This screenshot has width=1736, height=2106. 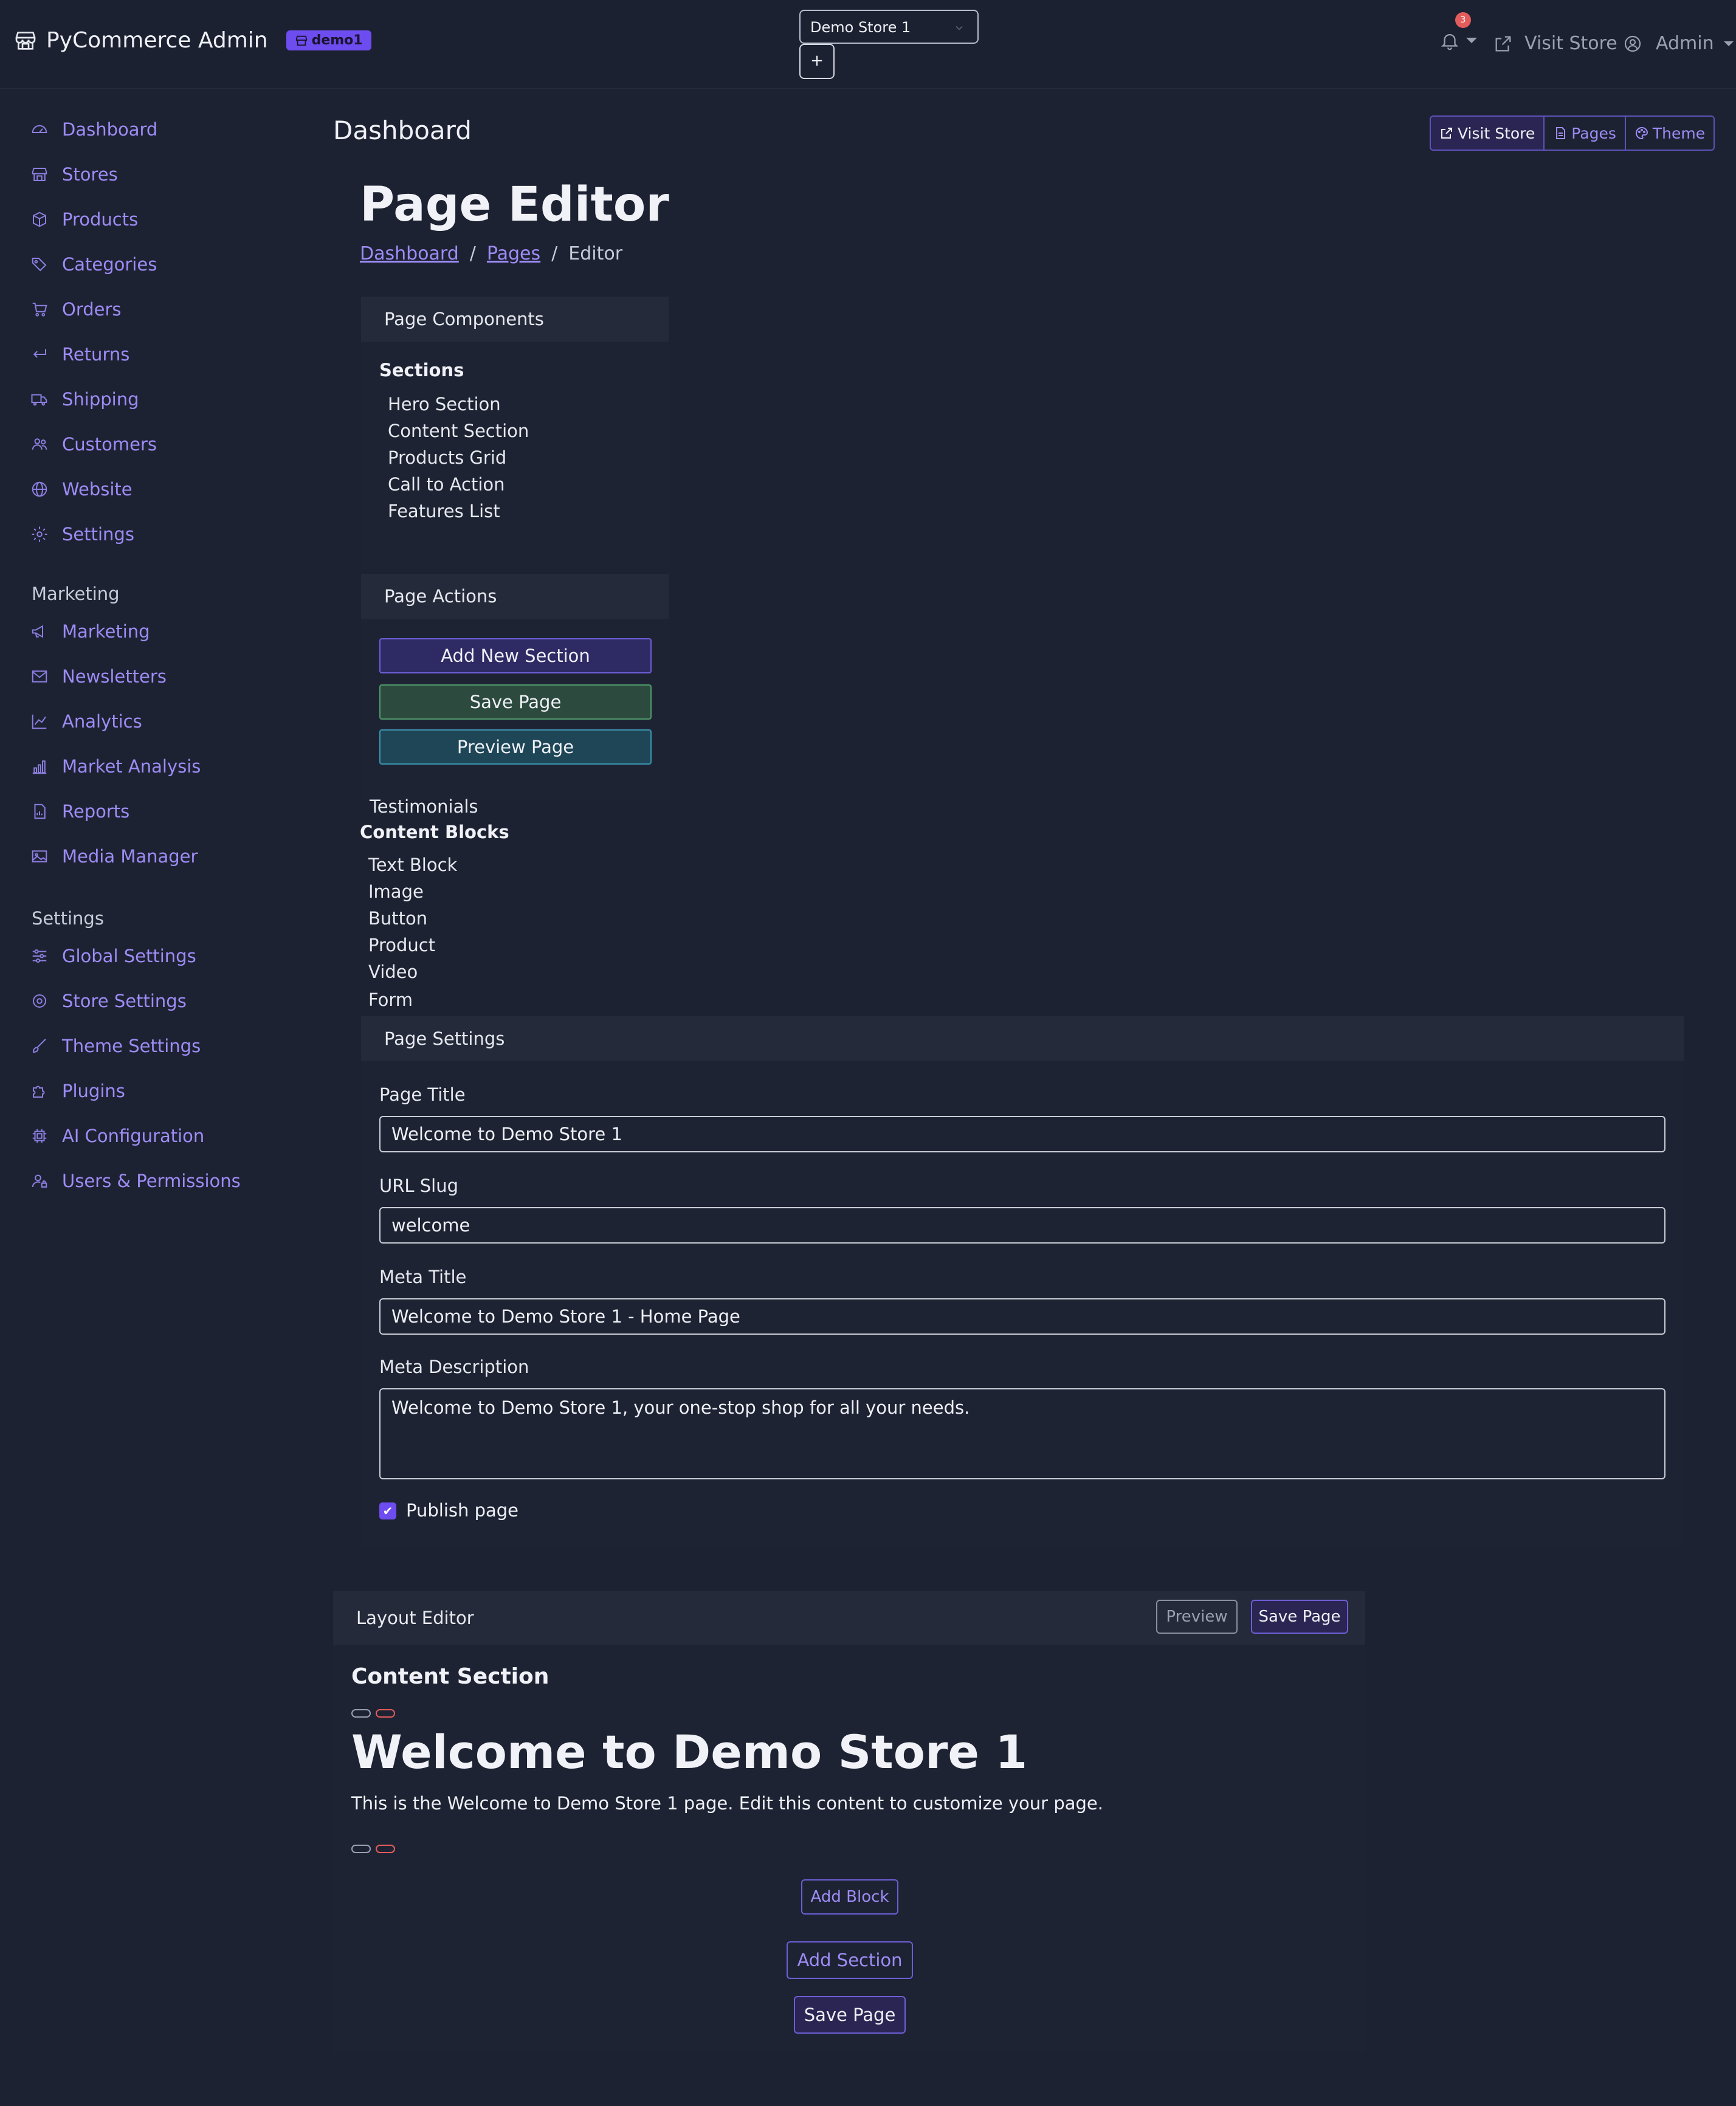 I want to click on sidebar-item-ai-configuration: AI Configuration, so click(x=117, y=1136).